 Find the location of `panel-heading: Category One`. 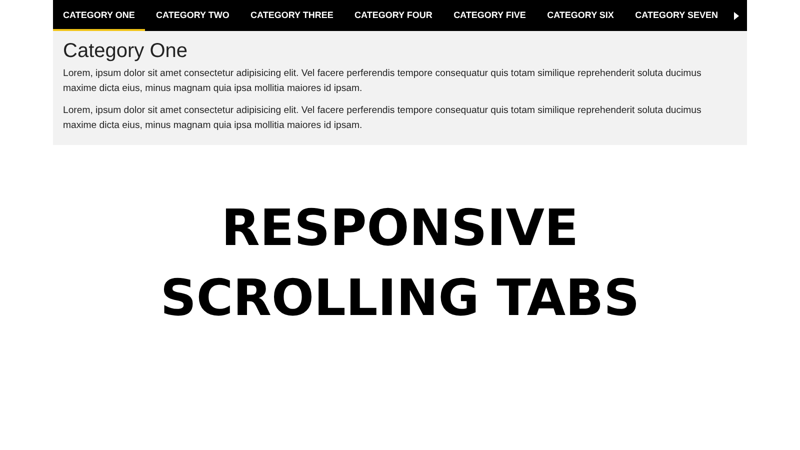

panel-heading: Category One is located at coordinates (126, 51).